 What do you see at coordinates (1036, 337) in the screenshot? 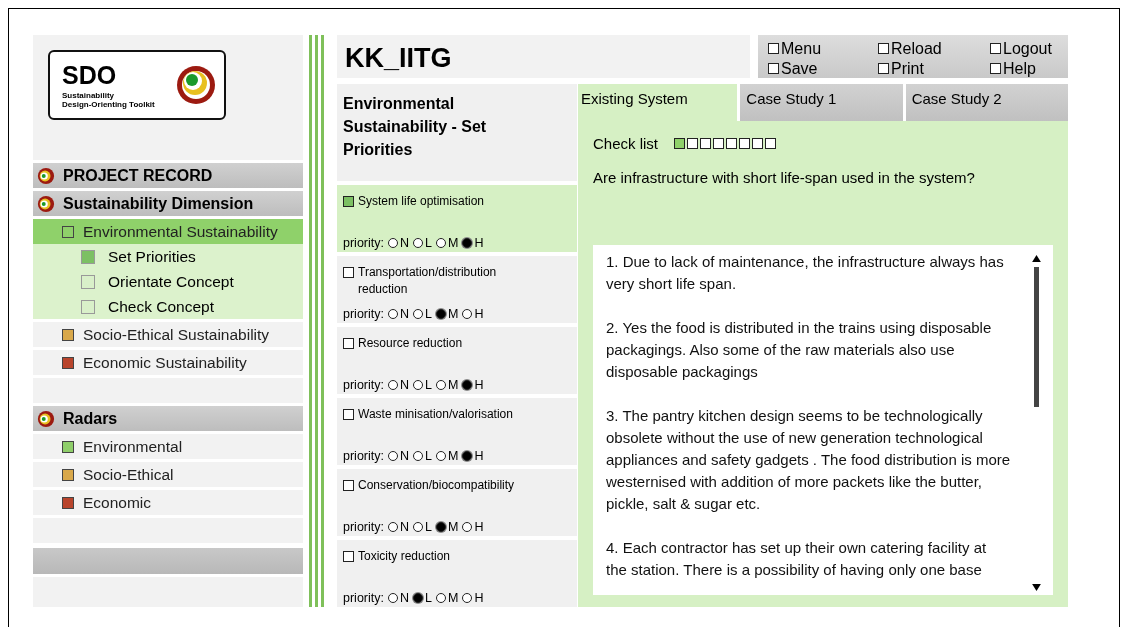
I see `scrollbar-thumb` at bounding box center [1036, 337].